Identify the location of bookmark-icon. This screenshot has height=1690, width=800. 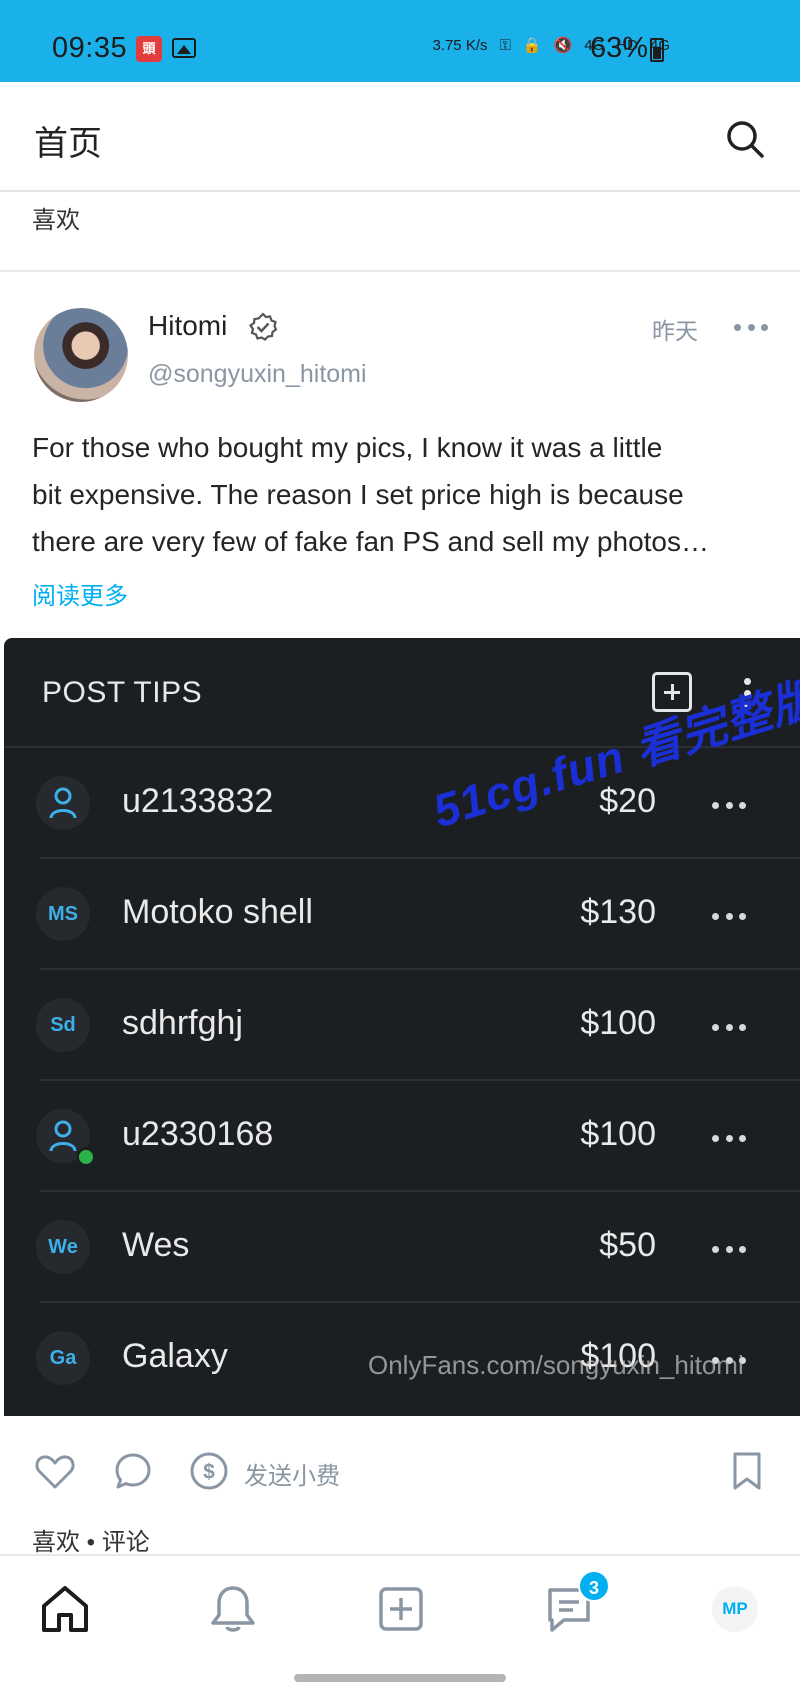
(747, 1471).